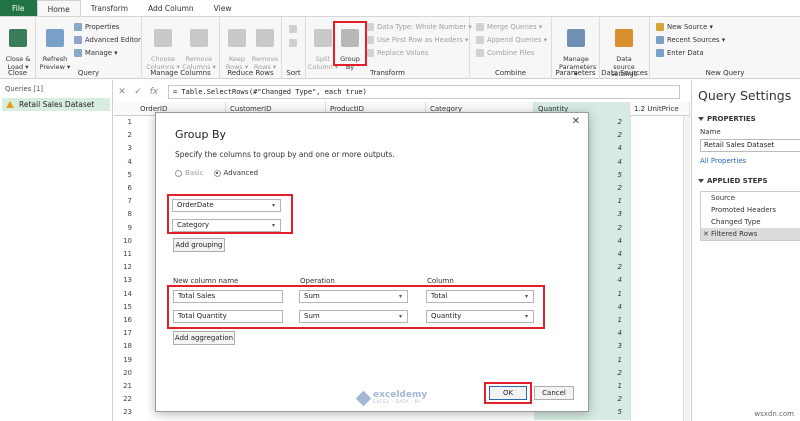 Image resolution: width=800 pixels, height=421 pixels. What do you see at coordinates (576, 121) in the screenshot?
I see `dialog-close-icon: ✕` at bounding box center [576, 121].